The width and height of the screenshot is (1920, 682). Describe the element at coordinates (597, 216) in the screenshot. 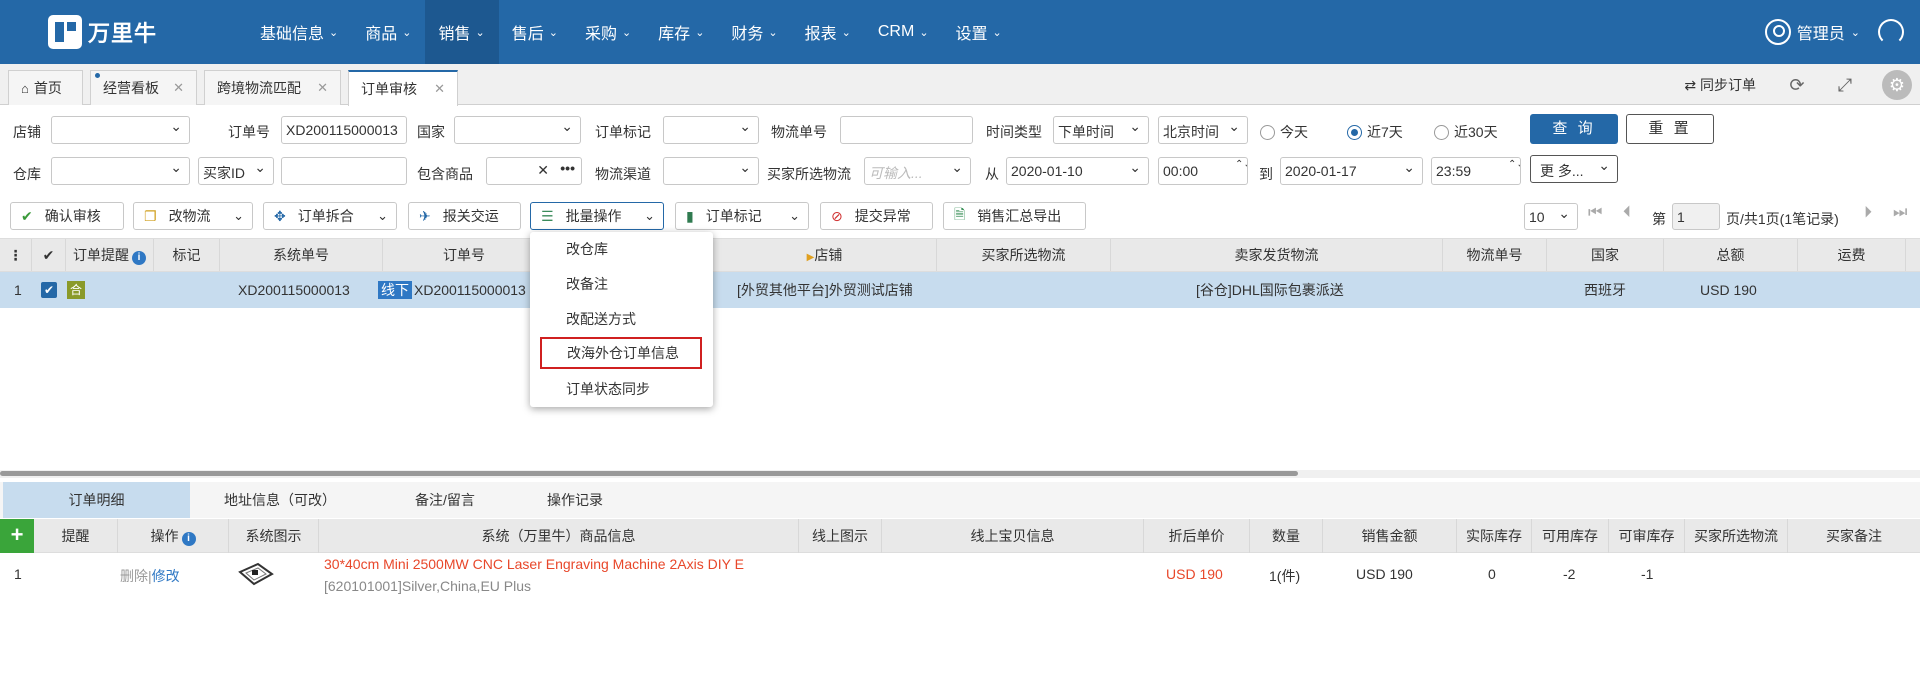

I see `batch-operation-button: ☰ 批量操作 ⌄` at that location.